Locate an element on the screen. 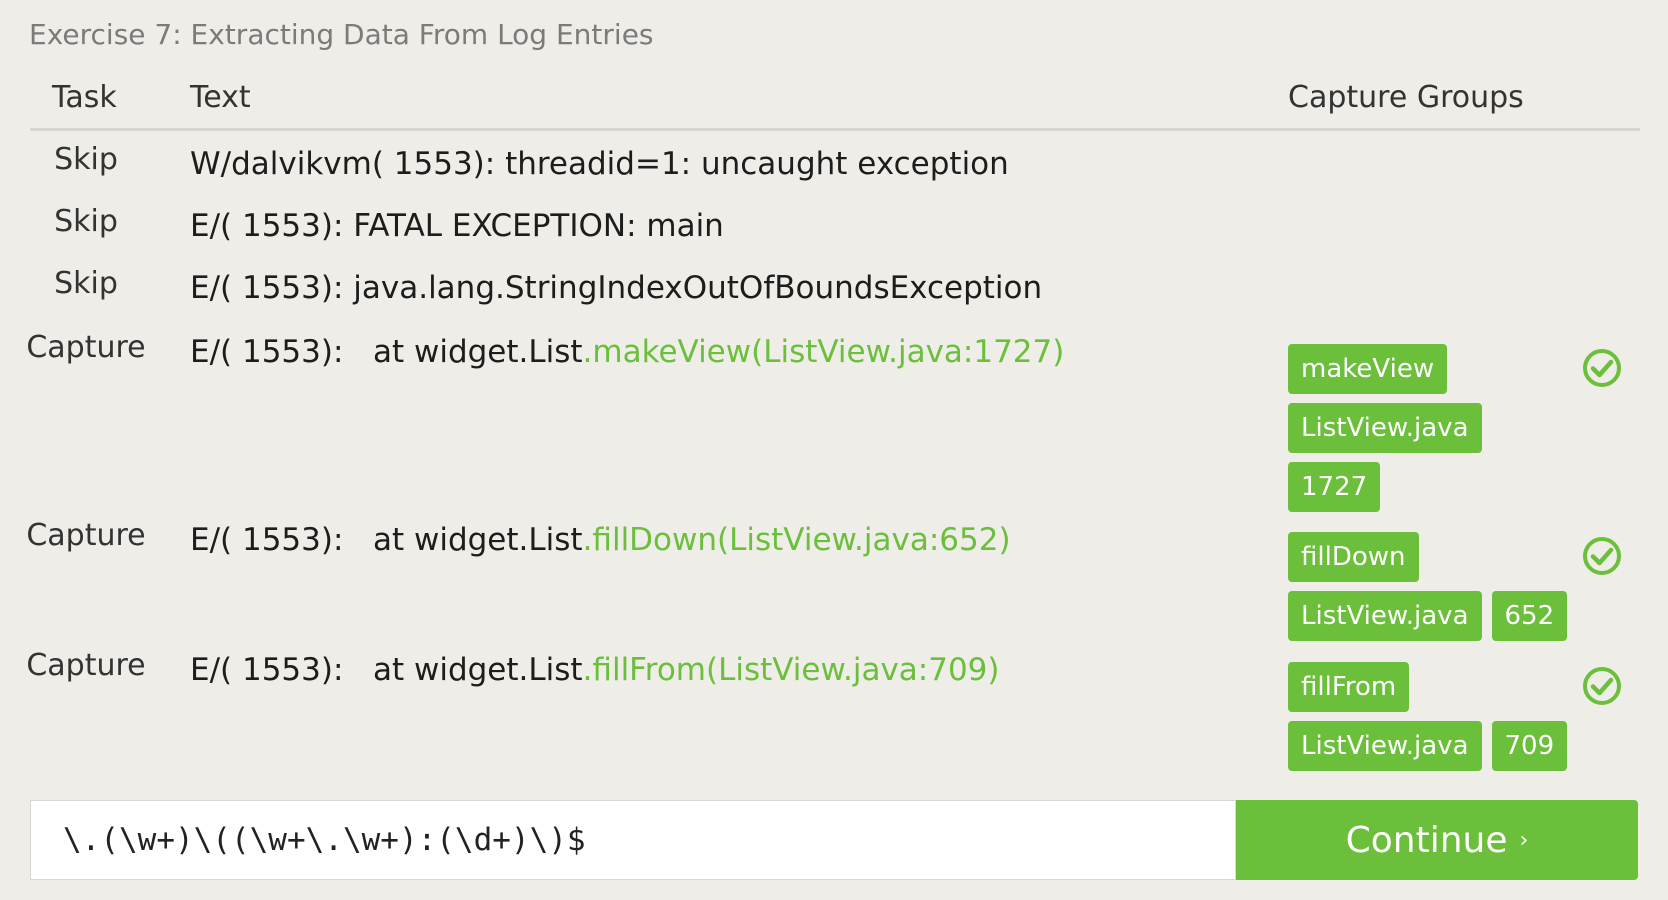  column-header-capture-groups: Capture Groups is located at coordinates (1406, 97).